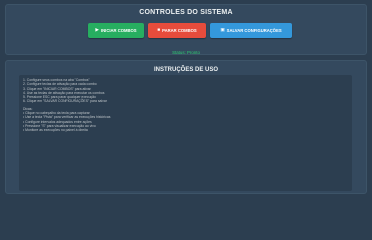 The image size is (372, 240). What do you see at coordinates (159, 30) in the screenshot?
I see `stop-icon: ■` at bounding box center [159, 30].